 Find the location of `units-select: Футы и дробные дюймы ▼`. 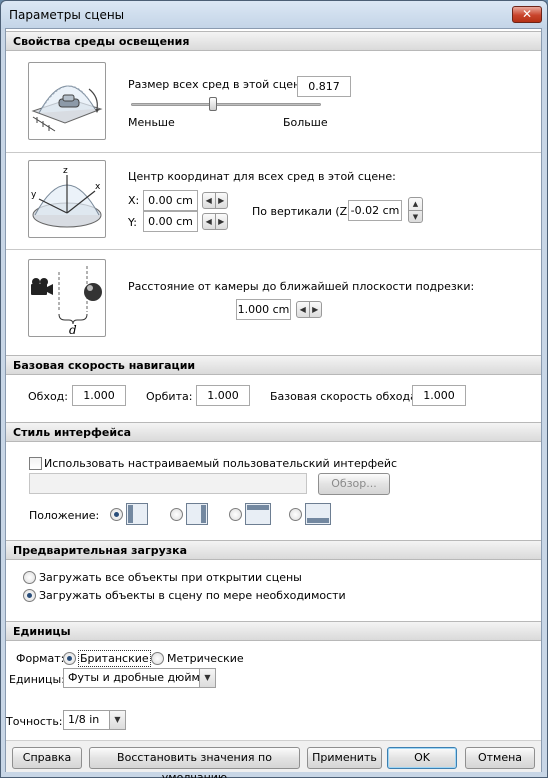

units-select: Футы и дробные дюймы ▼ is located at coordinates (139, 678).